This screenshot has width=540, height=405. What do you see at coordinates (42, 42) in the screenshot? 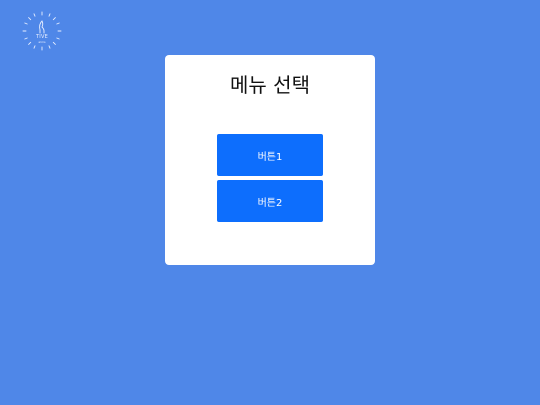
I see `logo-subtext: alms` at bounding box center [42, 42].